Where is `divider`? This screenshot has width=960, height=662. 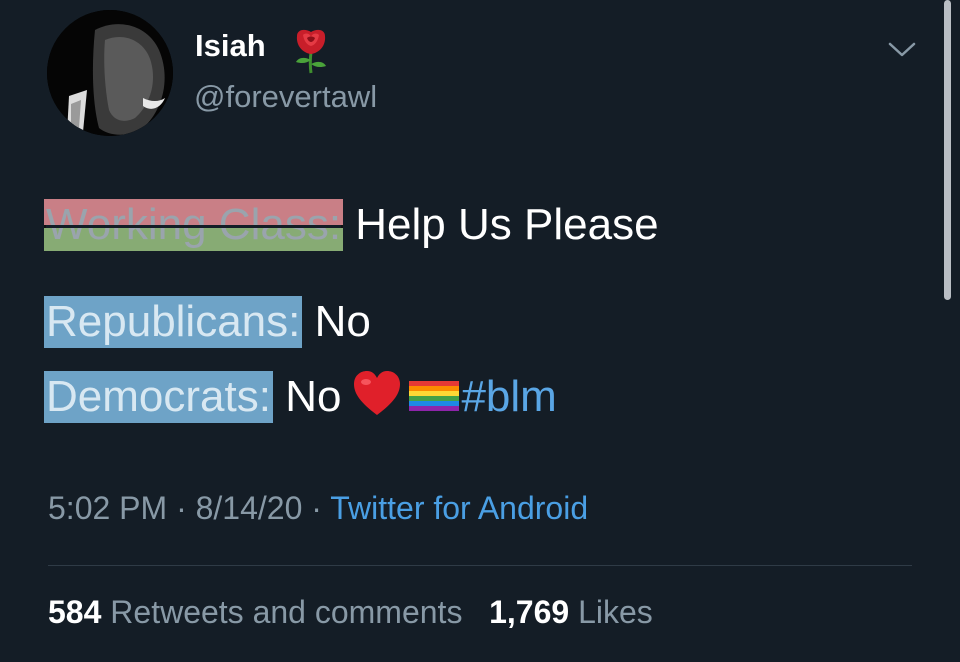
divider is located at coordinates (480, 565).